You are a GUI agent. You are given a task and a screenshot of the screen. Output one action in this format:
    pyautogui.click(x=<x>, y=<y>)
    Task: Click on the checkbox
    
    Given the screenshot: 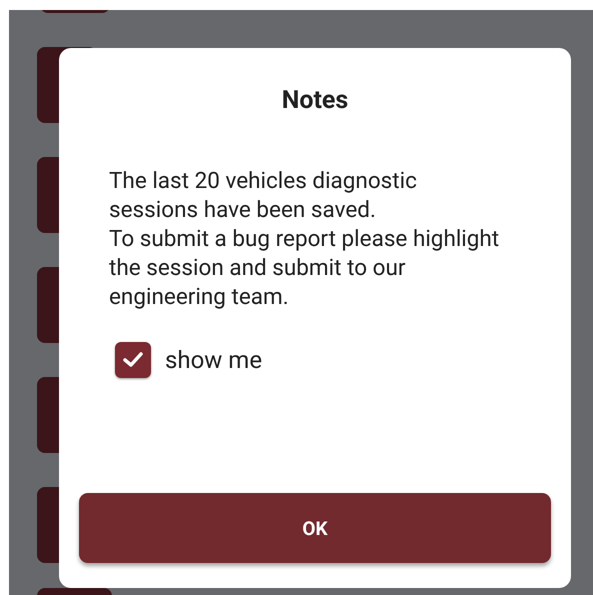 What is the action you would take?
    pyautogui.click(x=133, y=360)
    